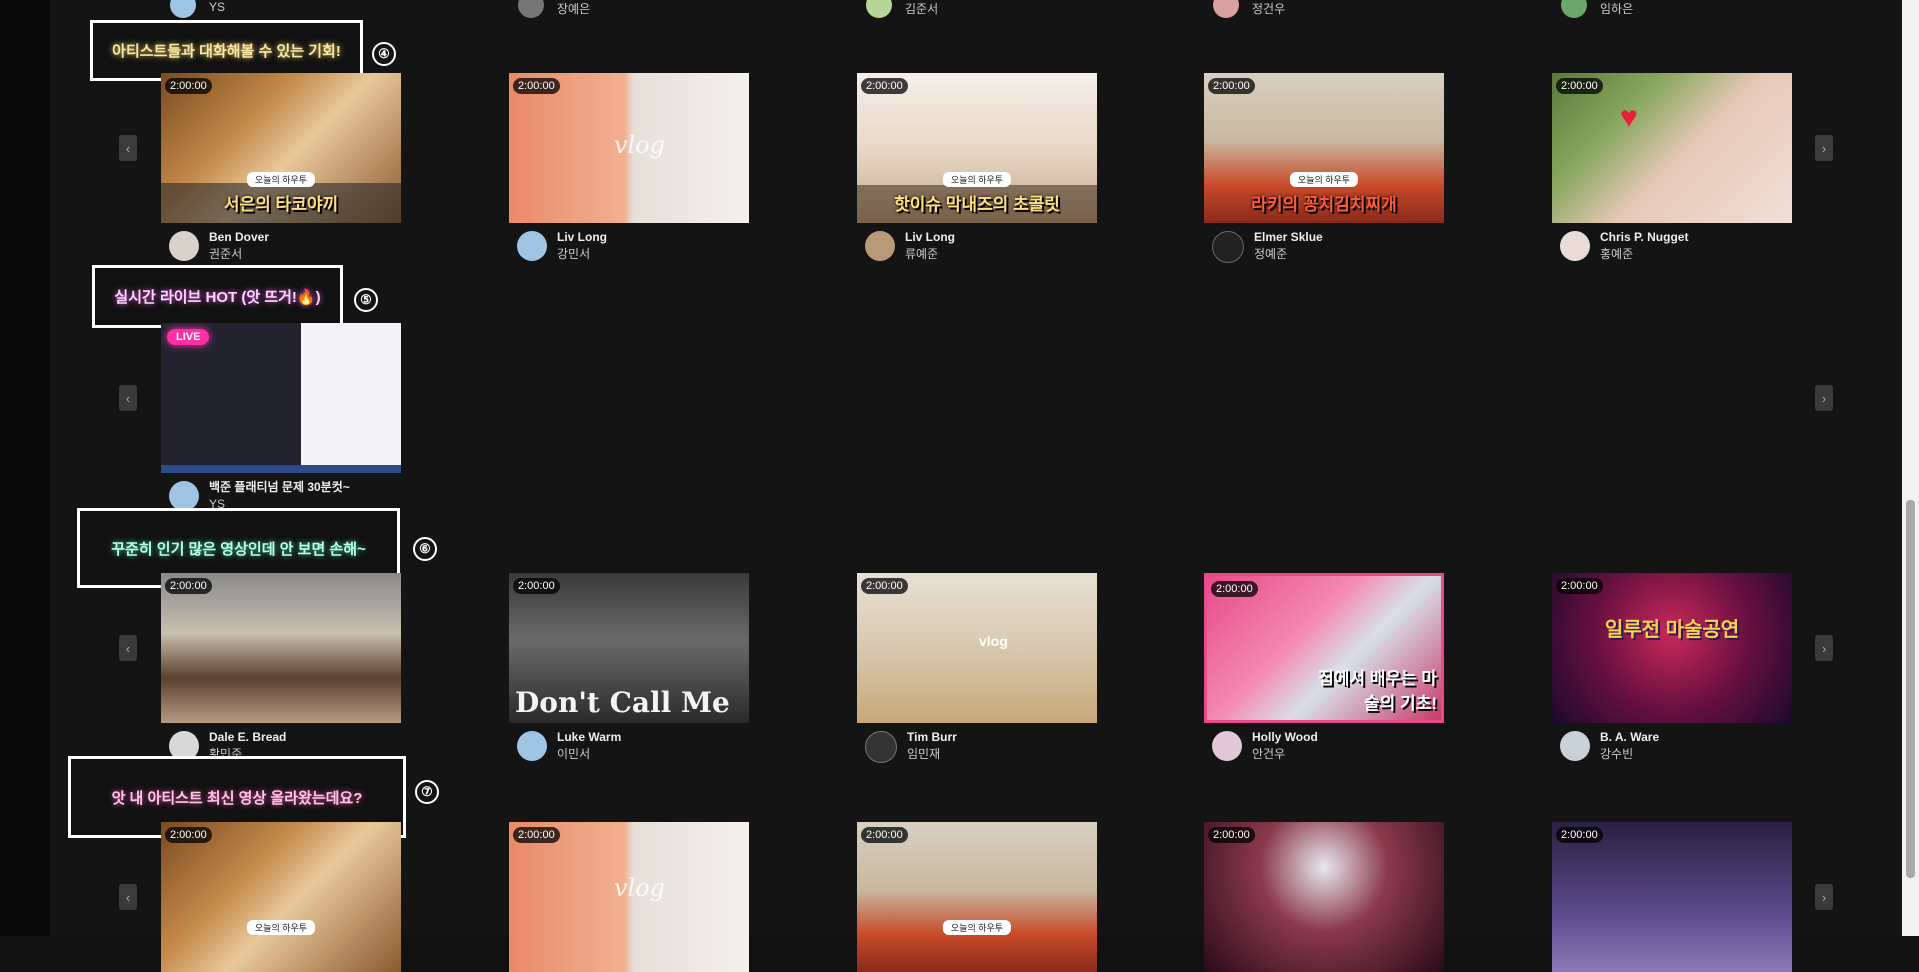 The image size is (1919, 972). I want to click on thumbnail-caption: 라키의 꽁치김치찌개, so click(1324, 204).